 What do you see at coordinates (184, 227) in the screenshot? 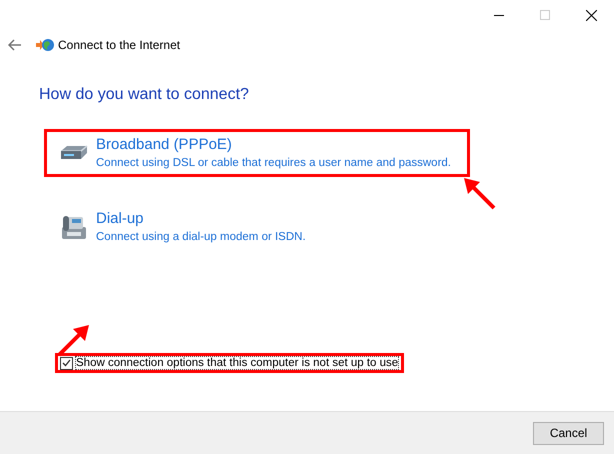
I see `connection-option: Dial-up Connect using a dial-up modem or ISDN.` at bounding box center [184, 227].